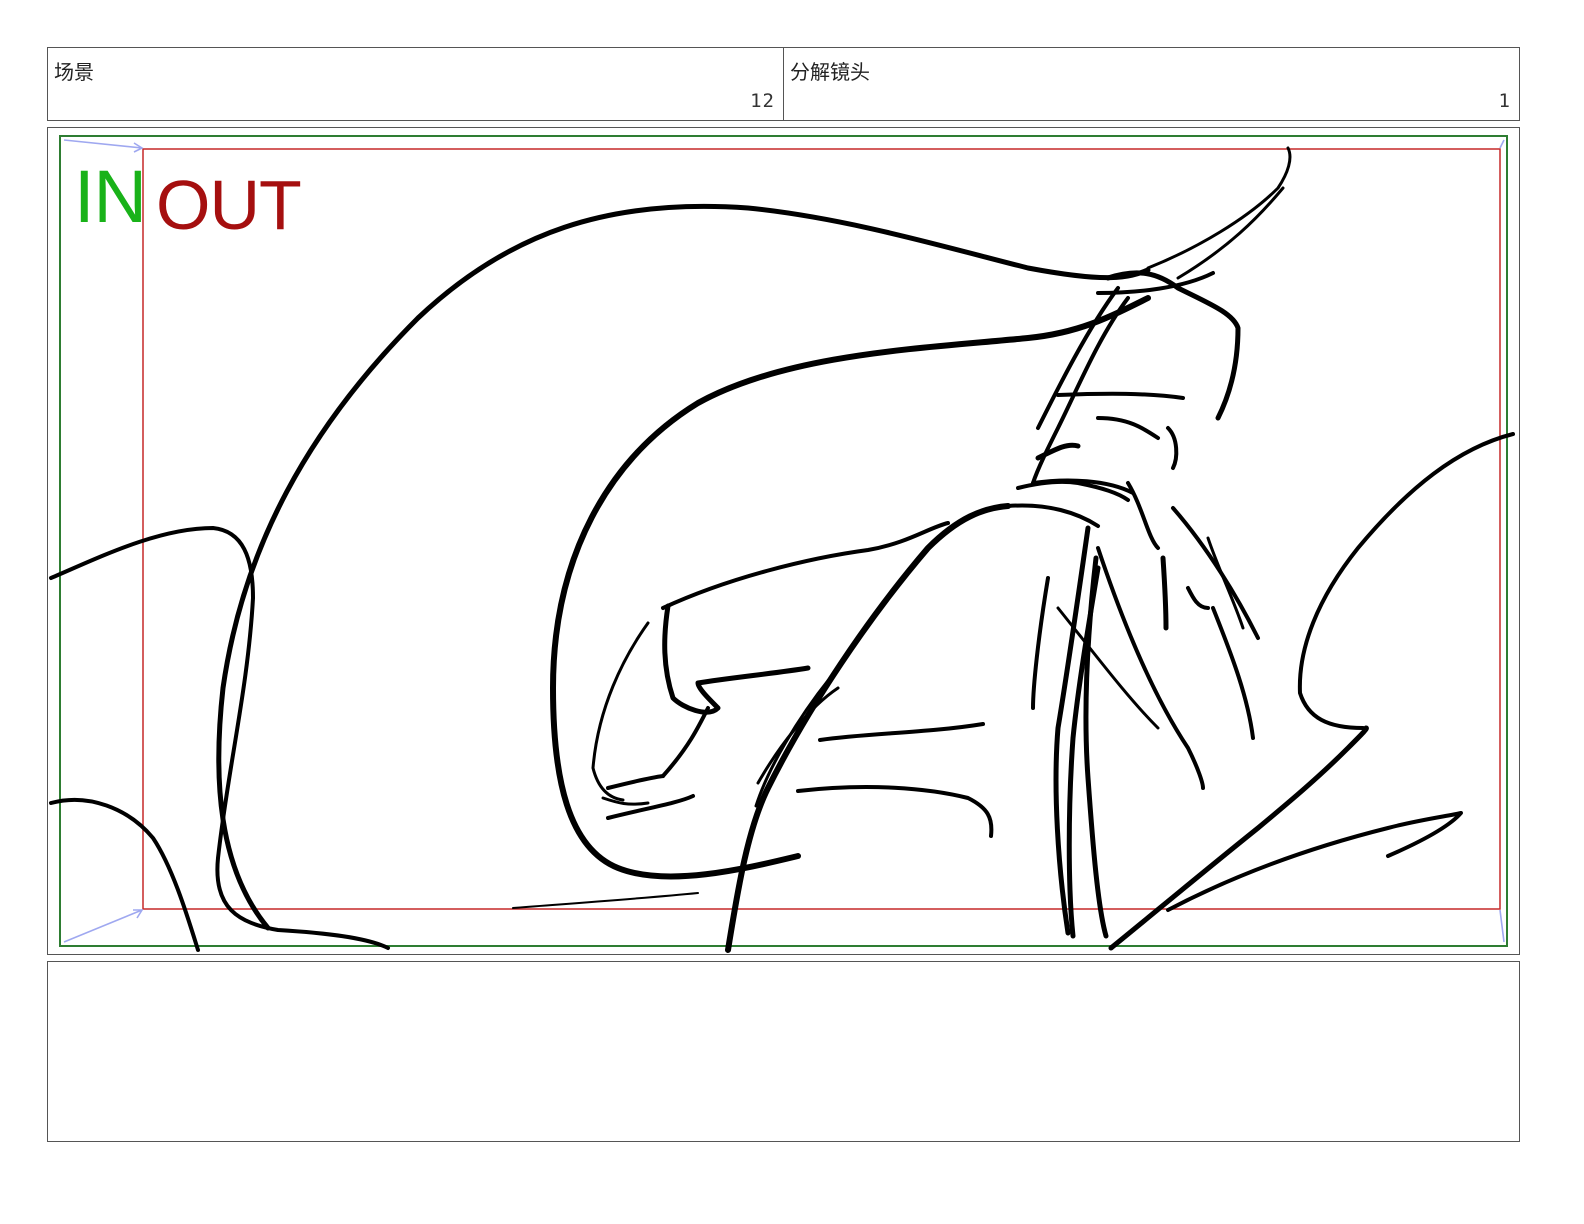 Image resolution: width=1584 pixels, height=1224 pixels. I want to click on in-frame-label: IN, so click(110, 196).